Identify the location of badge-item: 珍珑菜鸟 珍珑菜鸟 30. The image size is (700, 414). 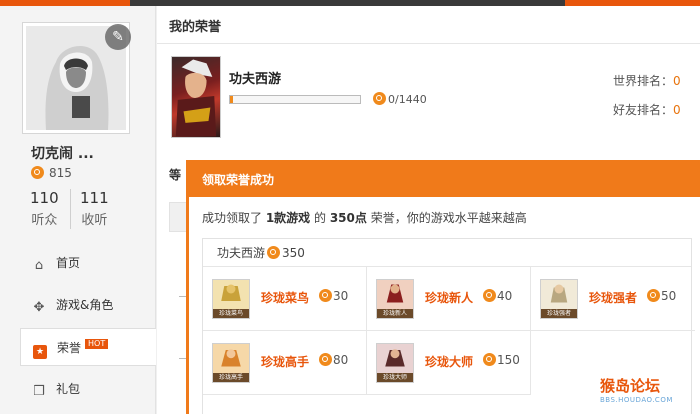
(285, 299).